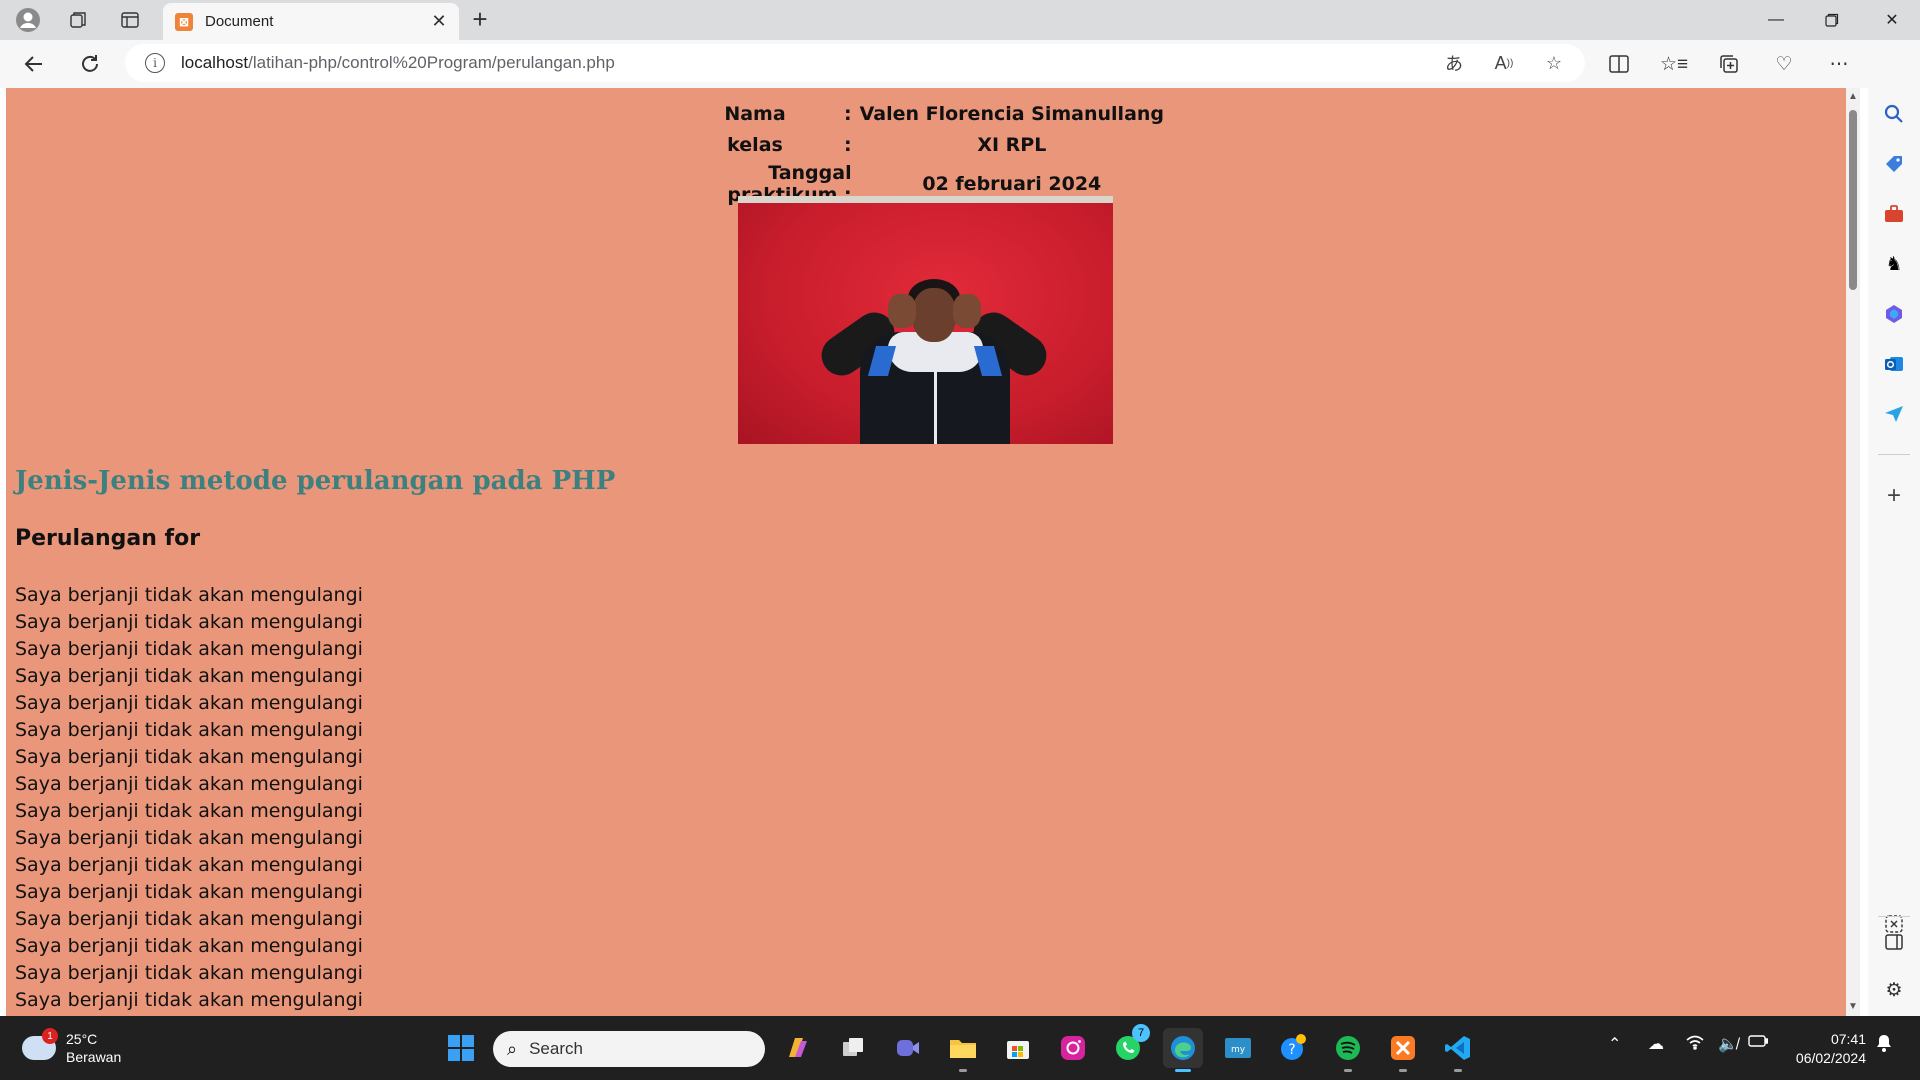 Image resolution: width=1920 pixels, height=1080 pixels. I want to click on translate-icon: あ, so click(1454, 63).